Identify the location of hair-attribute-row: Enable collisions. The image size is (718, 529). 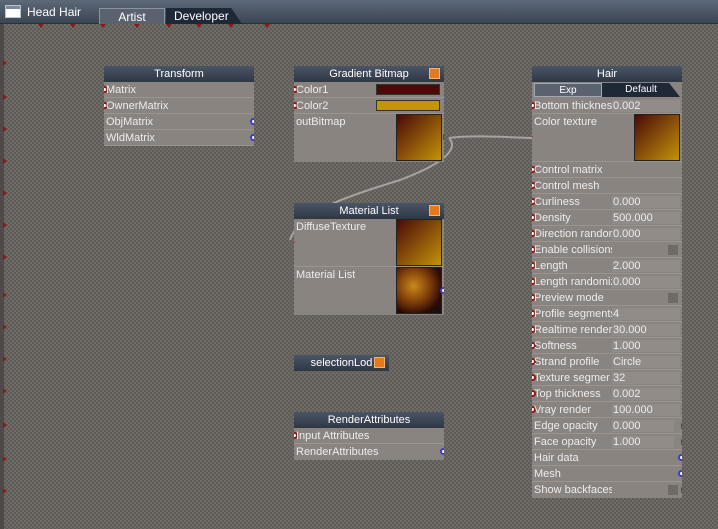
(607, 250).